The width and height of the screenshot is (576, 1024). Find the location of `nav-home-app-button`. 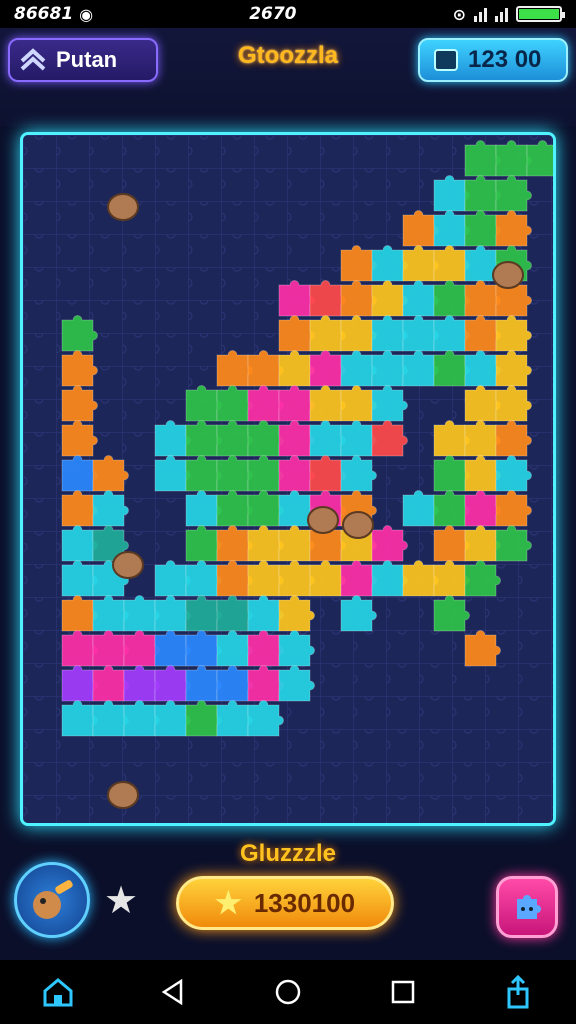

nav-home-app-button is located at coordinates (58, 992).